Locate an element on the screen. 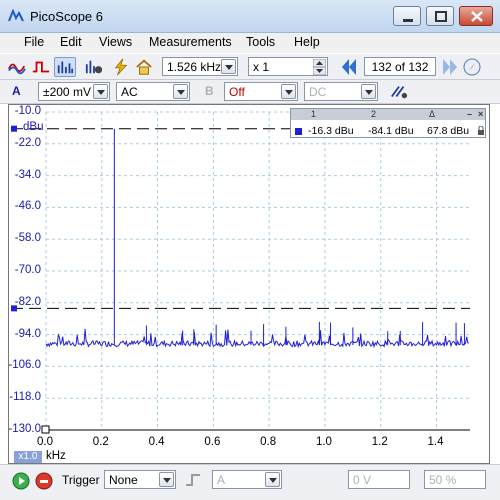 The width and height of the screenshot is (500, 500). minimize-icon is located at coordinates (408, 20).